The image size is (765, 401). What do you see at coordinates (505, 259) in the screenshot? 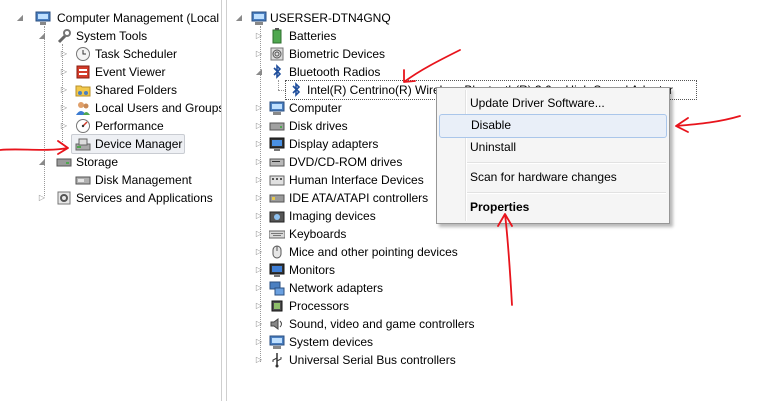
I see `arrow-to-properties` at bounding box center [505, 259].